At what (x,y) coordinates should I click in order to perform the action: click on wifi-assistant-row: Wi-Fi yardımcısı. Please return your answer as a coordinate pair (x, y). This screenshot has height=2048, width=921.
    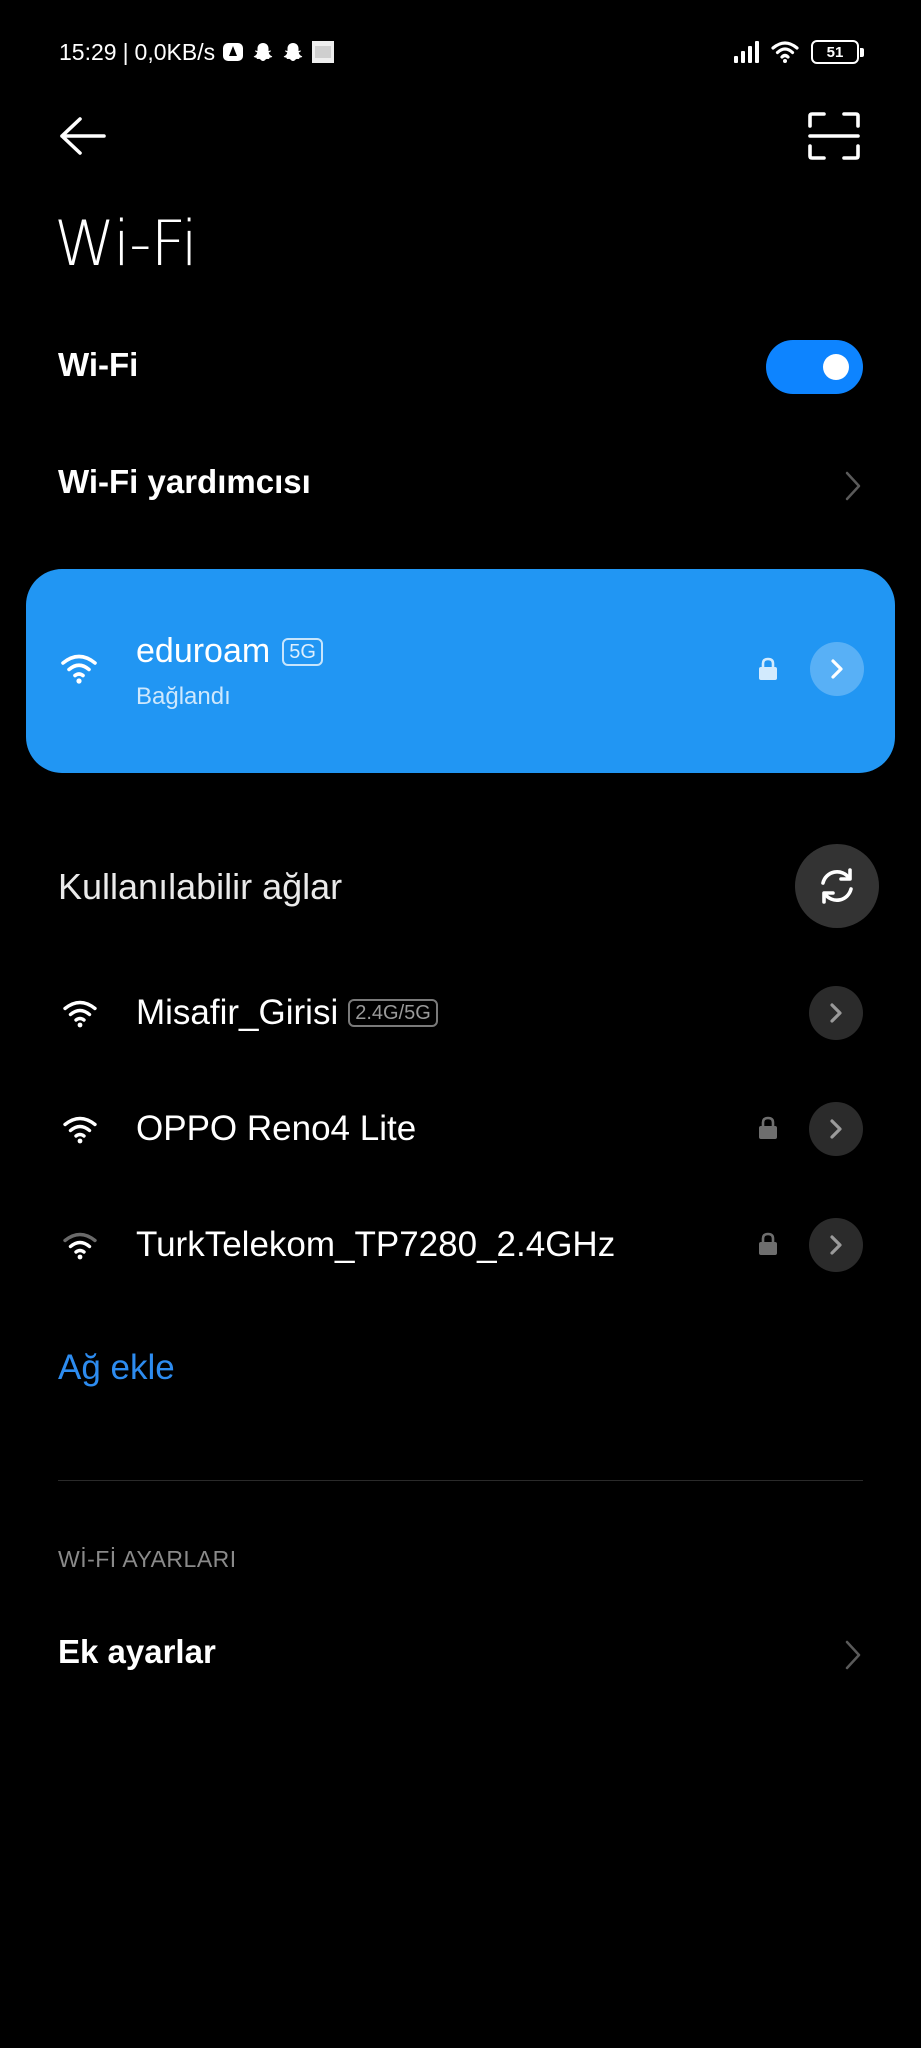
    Looking at the image, I should click on (460, 490).